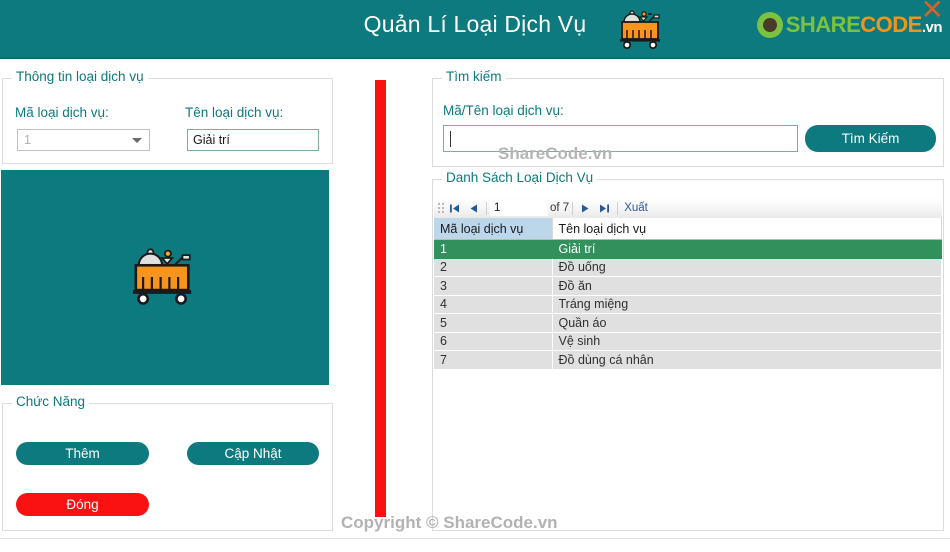  What do you see at coordinates (747, 360) in the screenshot?
I see `cell-name: Đồ dùng cá nhân` at bounding box center [747, 360].